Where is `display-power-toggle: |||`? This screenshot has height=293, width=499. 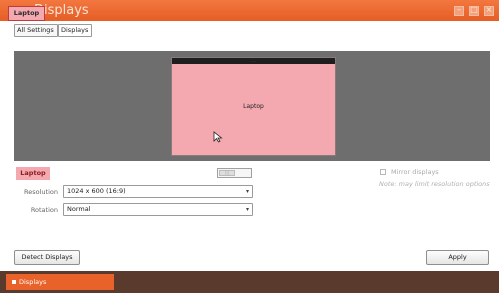
display-power-toggle: ||| is located at coordinates (234, 173).